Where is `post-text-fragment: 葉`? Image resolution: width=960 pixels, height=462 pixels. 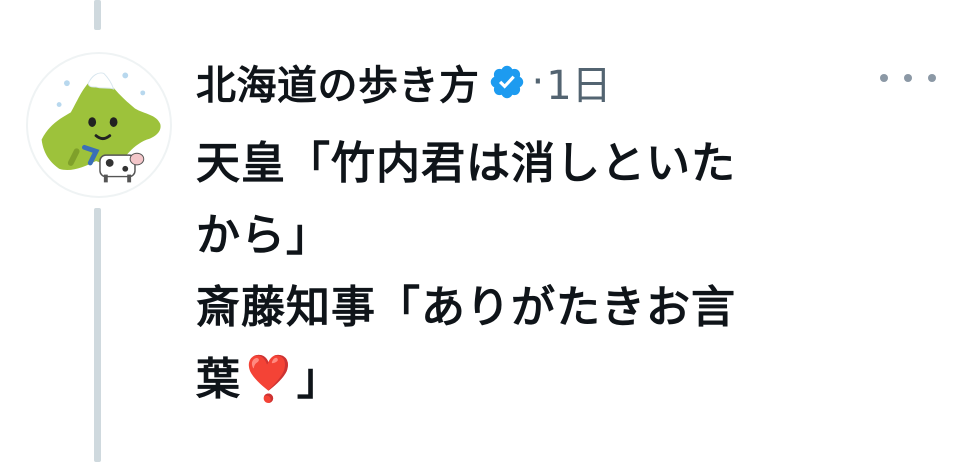
post-text-fragment: 葉 is located at coordinates (218, 379).